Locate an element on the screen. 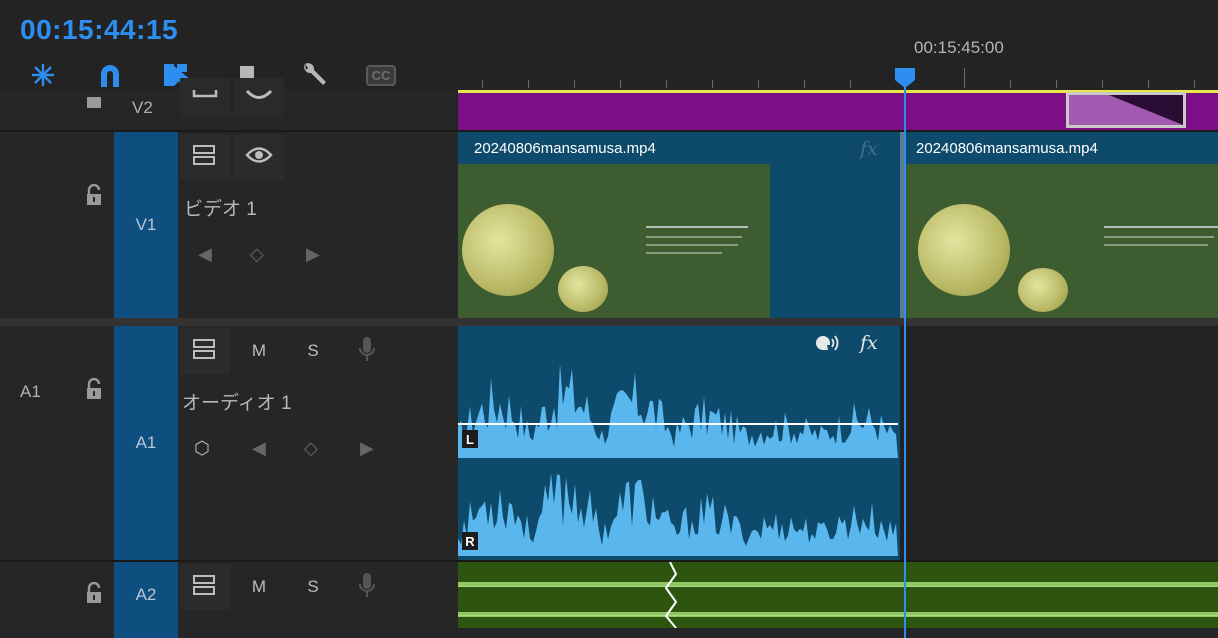  playhead-timecode: 00:15:44:15 is located at coordinates (99, 30).